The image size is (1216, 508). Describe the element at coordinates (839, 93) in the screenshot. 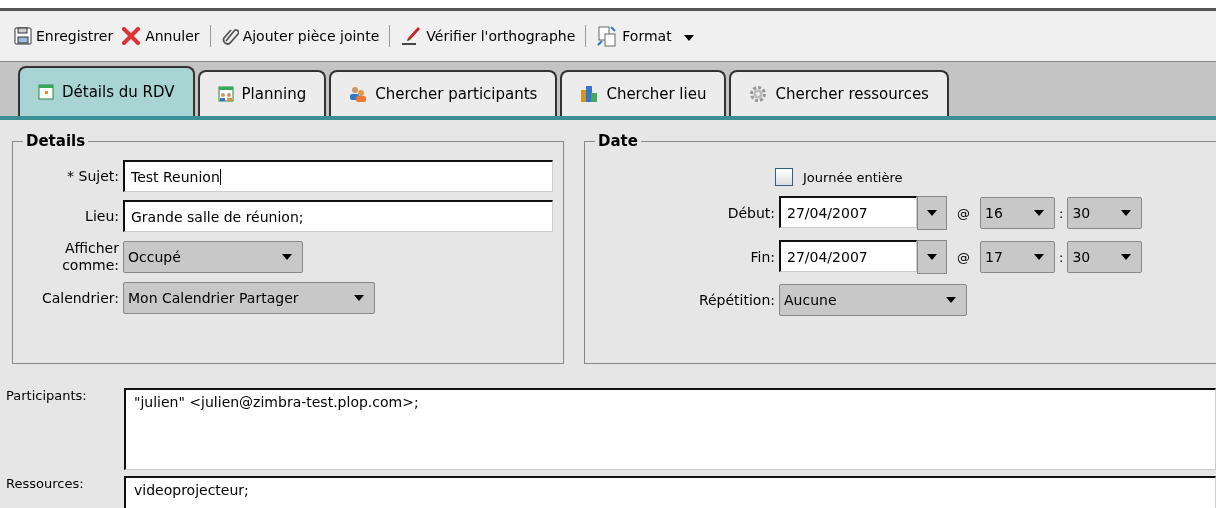

I see `tab: Chercher ressources` at that location.